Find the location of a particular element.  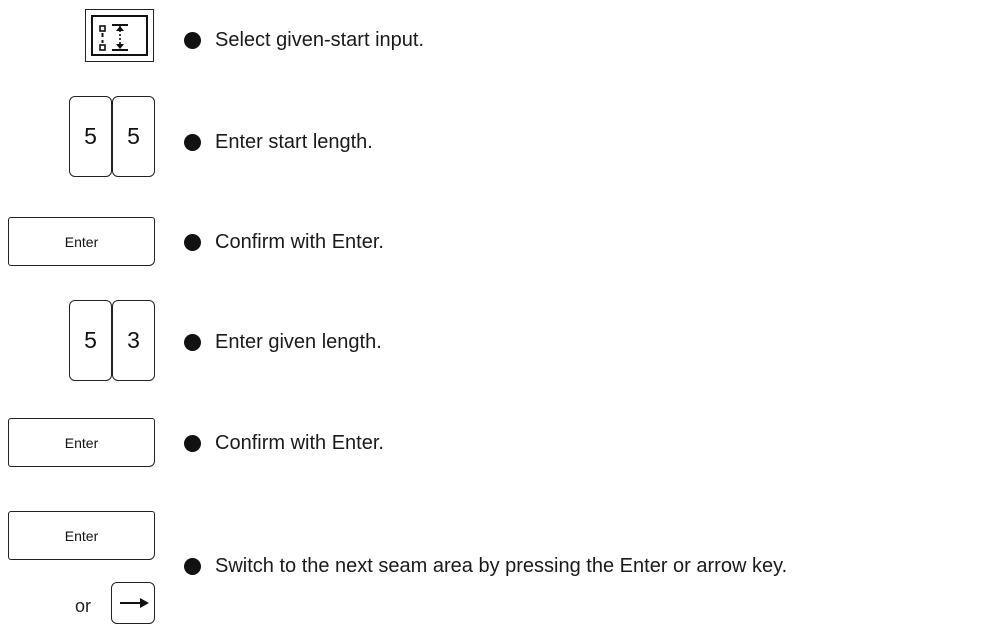

step-text-suffix: key. is located at coordinates (767, 566).